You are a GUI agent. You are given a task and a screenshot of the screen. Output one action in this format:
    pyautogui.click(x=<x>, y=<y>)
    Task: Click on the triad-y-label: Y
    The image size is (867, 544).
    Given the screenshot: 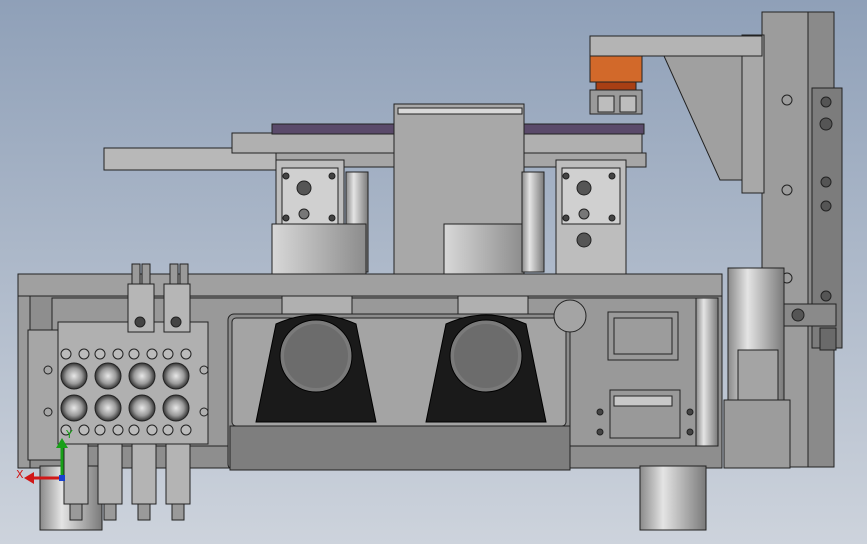 What is the action you would take?
    pyautogui.click(x=69, y=434)
    